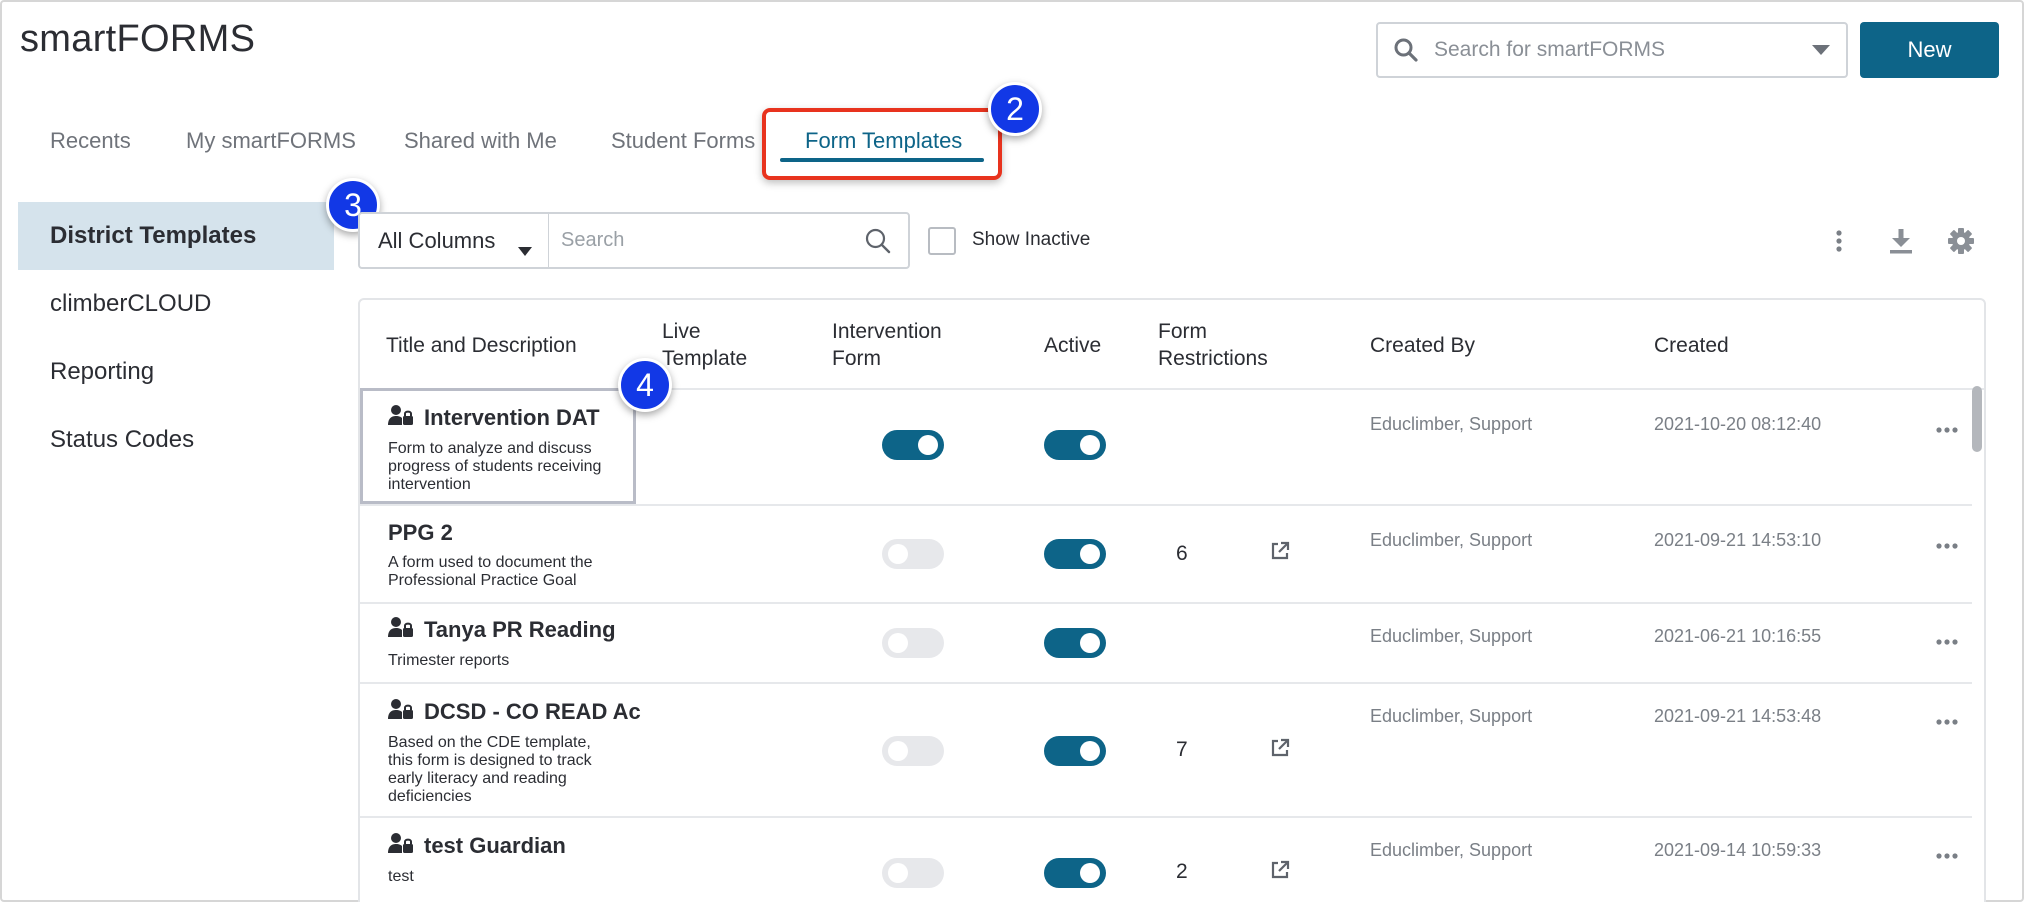 This screenshot has width=2024, height=902. Describe the element at coordinates (704, 345) in the screenshot. I see `header-live-template: Live Template` at that location.